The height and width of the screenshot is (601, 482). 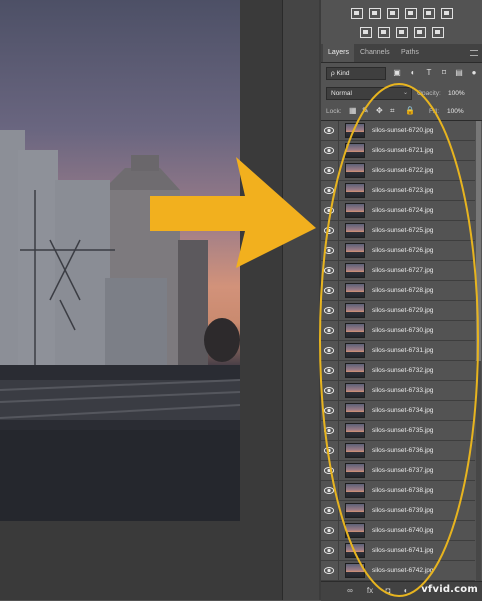 What do you see at coordinates (406, 591) in the screenshot?
I see `new-adjustment-icon: ◐` at bounding box center [406, 591].